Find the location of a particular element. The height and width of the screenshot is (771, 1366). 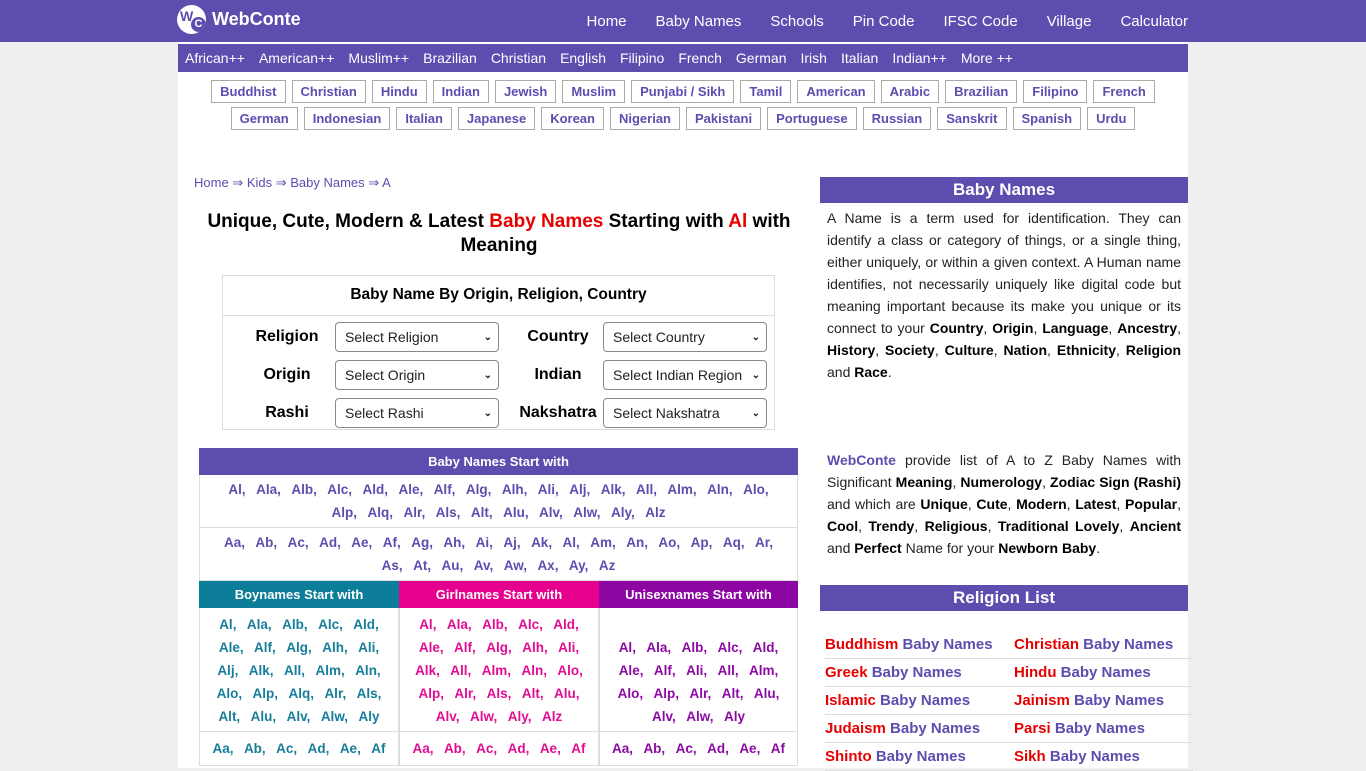

name-prefix-link: Au, is located at coordinates (453, 565).